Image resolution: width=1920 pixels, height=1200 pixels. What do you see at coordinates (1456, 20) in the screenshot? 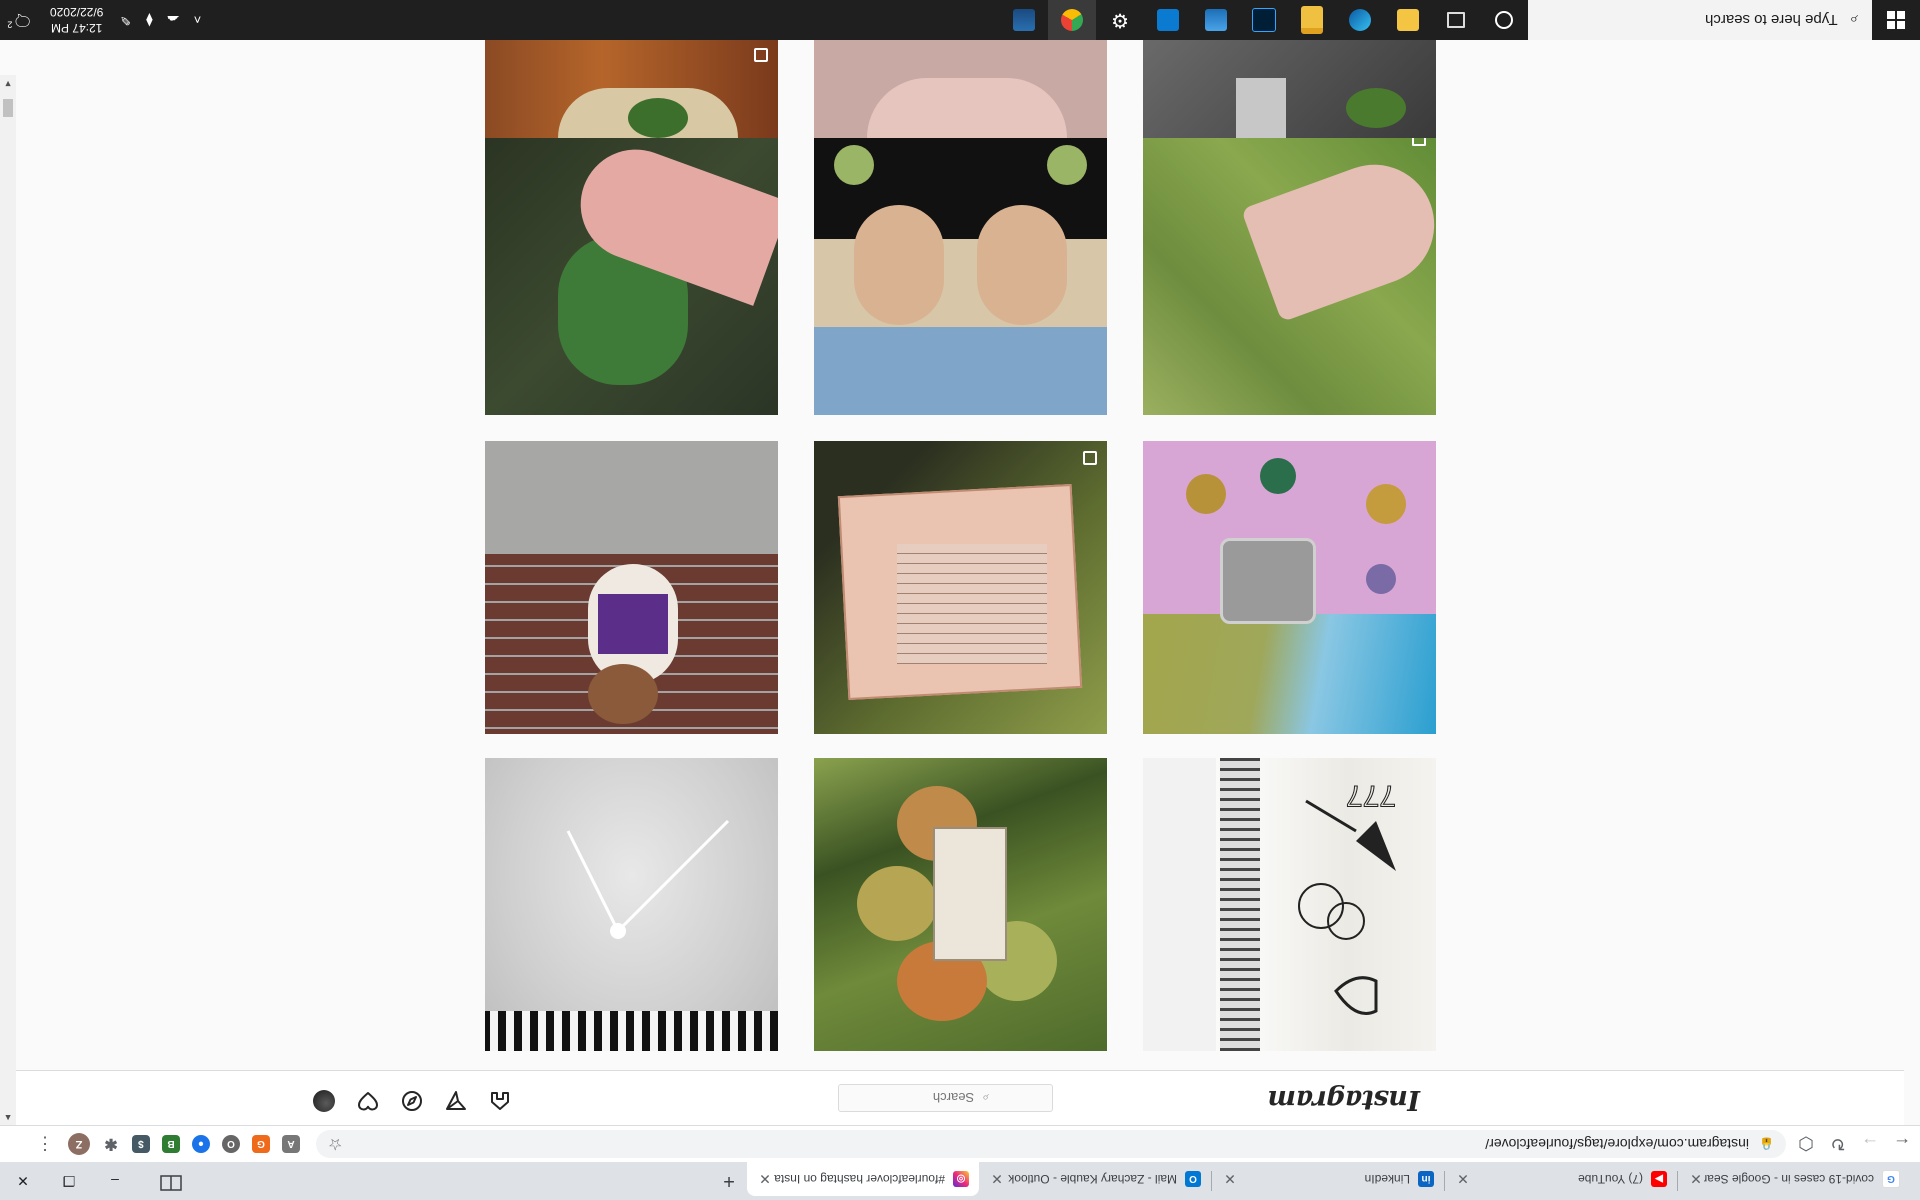
I see `task-view-icon` at bounding box center [1456, 20].